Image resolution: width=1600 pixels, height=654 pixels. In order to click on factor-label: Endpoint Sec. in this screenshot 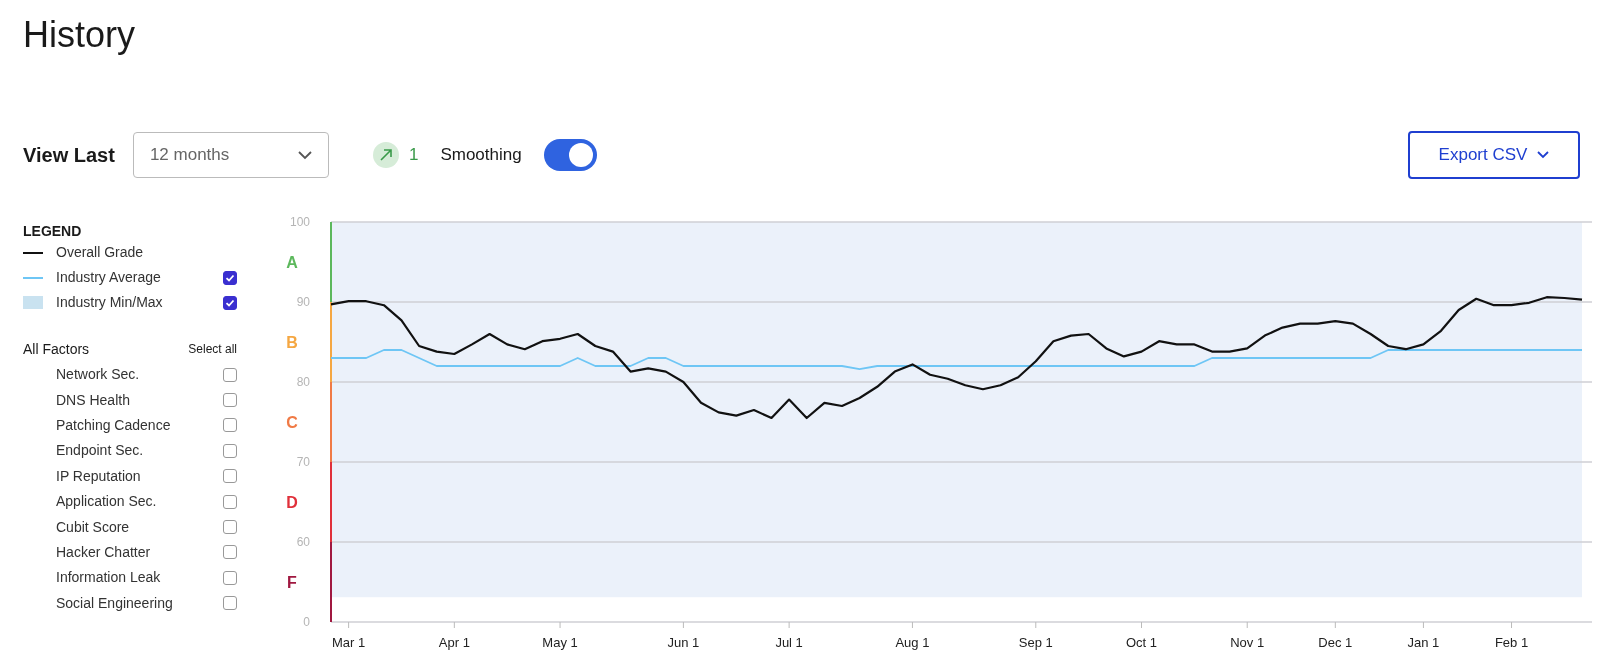, I will do `click(100, 451)`.